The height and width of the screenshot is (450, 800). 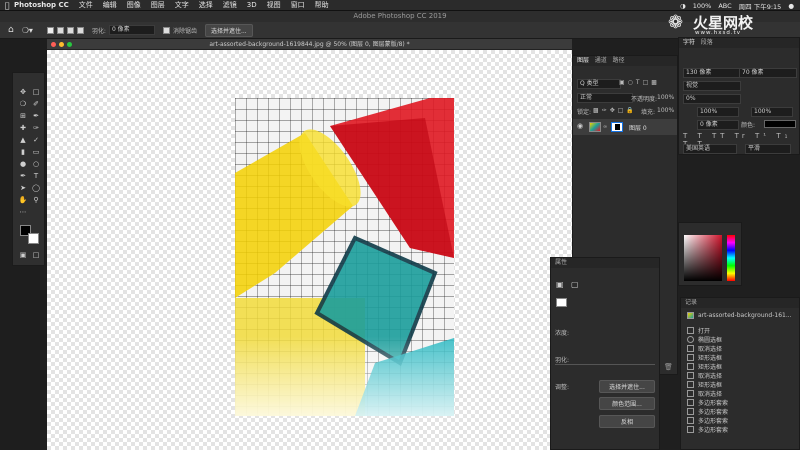 I want to click on menu-window: 窗口, so click(x=298, y=5).